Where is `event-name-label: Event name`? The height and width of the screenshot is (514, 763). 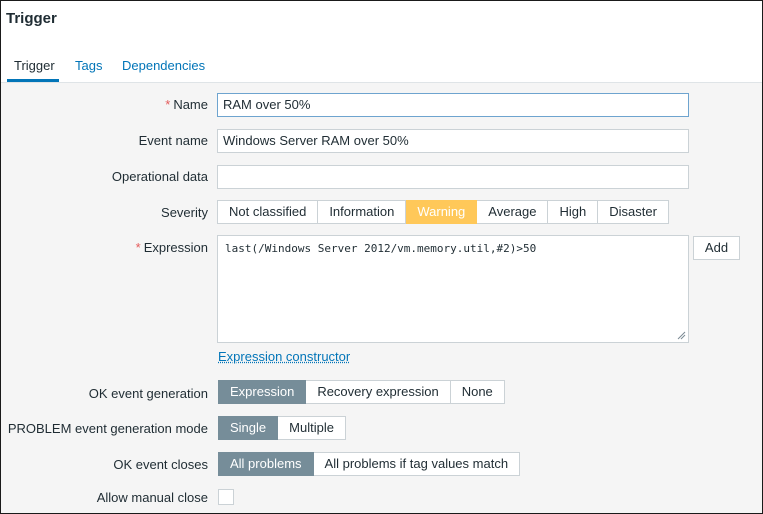 event-name-label: Event name is located at coordinates (173, 140).